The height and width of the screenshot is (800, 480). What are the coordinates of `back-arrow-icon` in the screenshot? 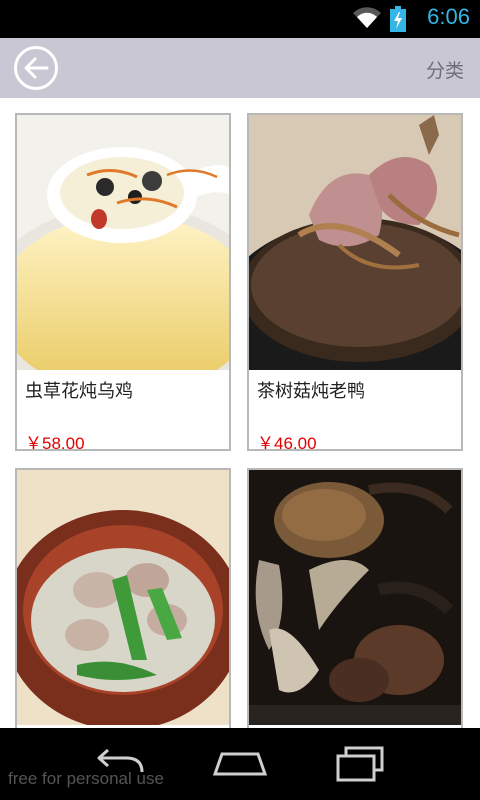 It's located at (36, 68).